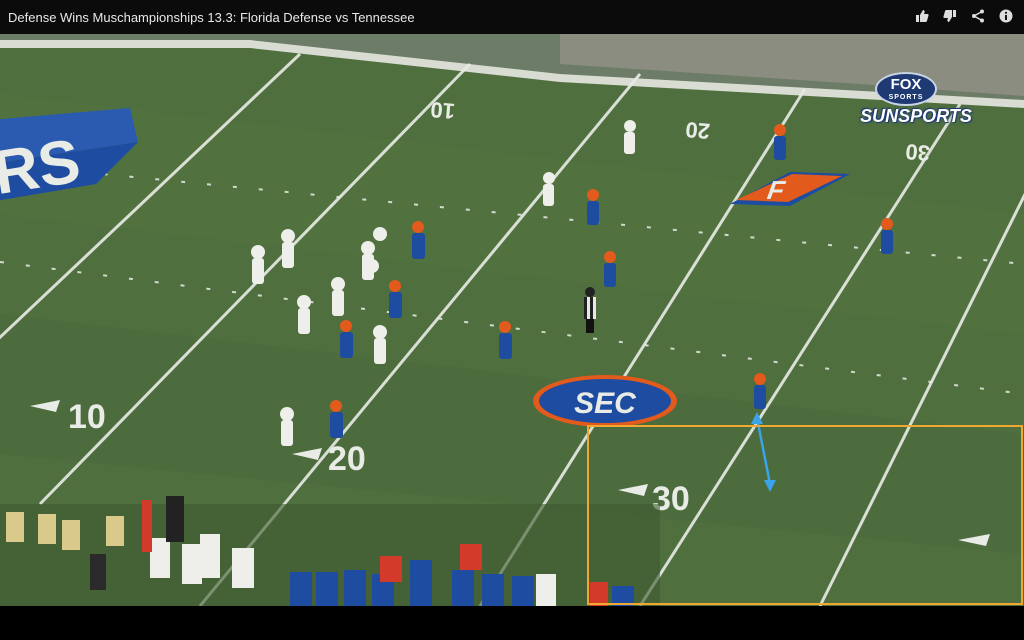 The height and width of the screenshot is (640, 1024). I want to click on video-bottom-bar, so click(512, 623).